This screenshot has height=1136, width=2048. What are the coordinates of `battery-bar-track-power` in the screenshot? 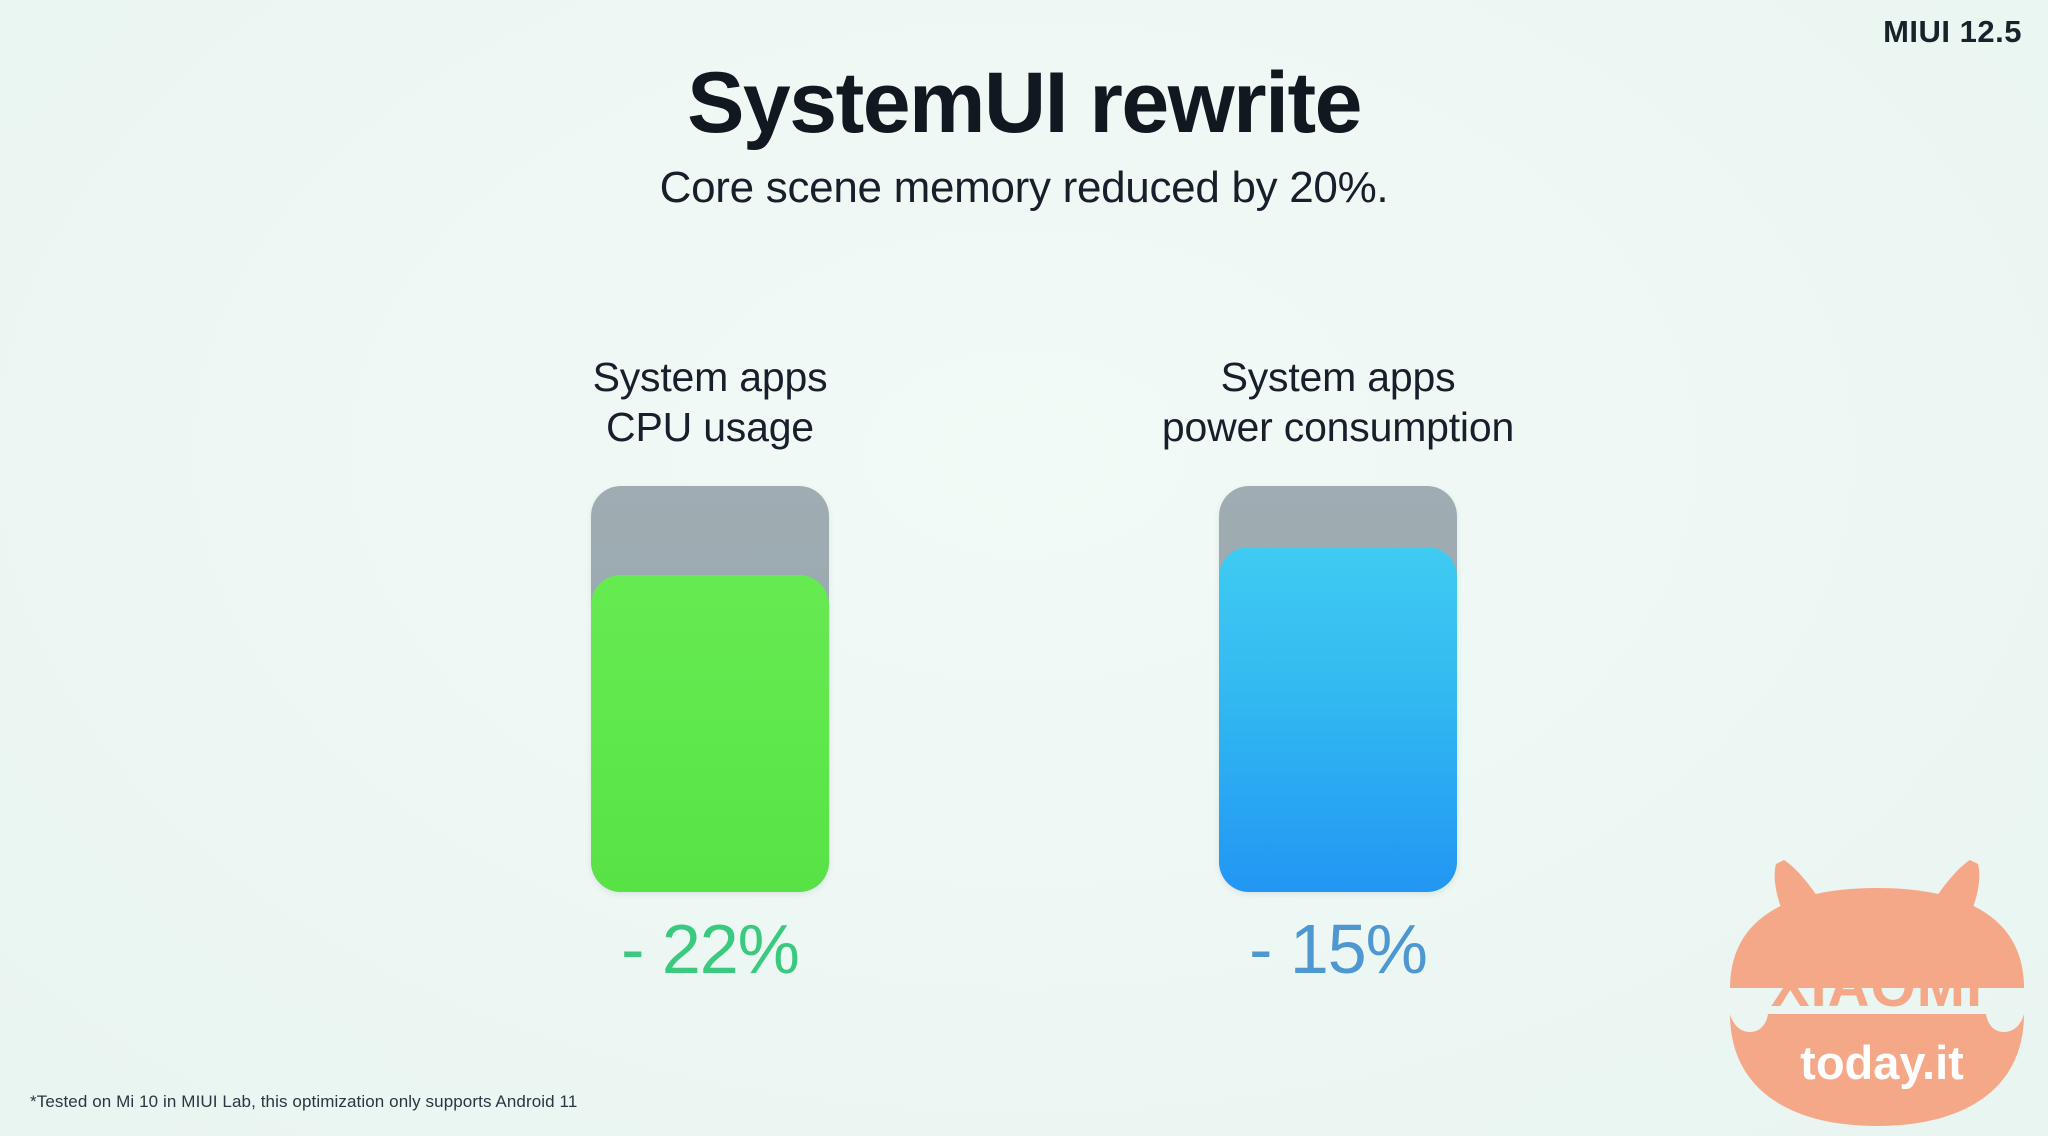 It's located at (1338, 689).